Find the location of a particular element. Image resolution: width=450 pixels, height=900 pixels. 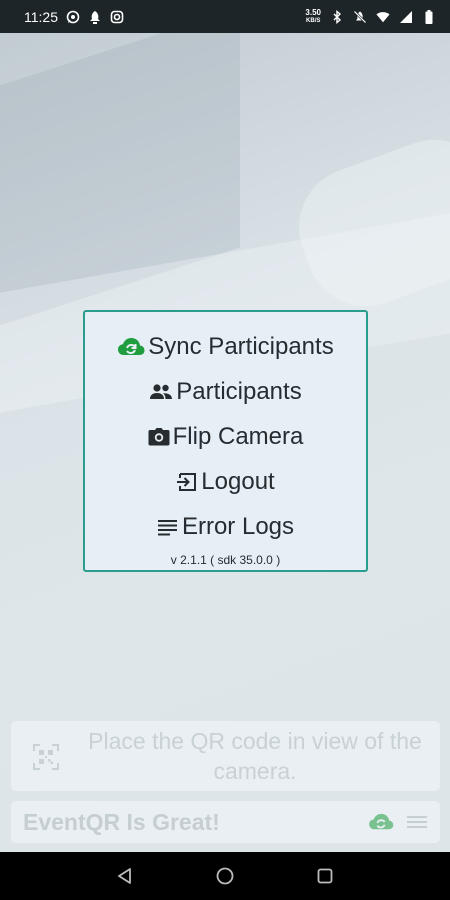

back-icon is located at coordinates (125, 876).